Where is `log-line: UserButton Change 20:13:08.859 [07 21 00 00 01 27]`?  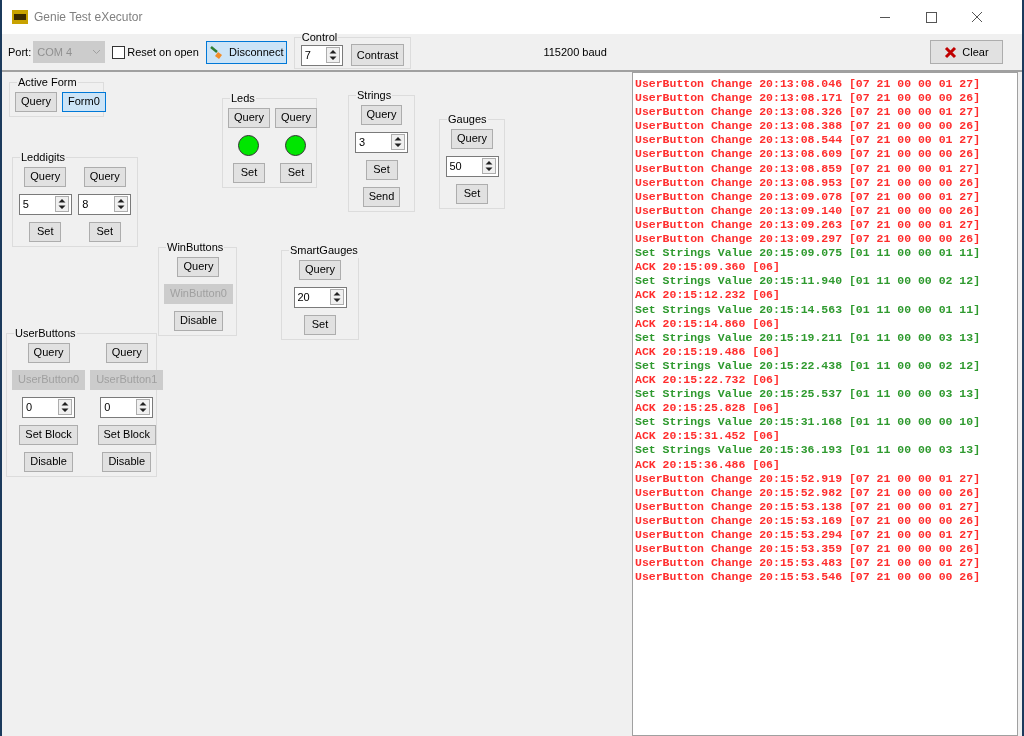 log-line: UserButton Change 20:13:08.859 [07 21 00 00 01 27] is located at coordinates (808, 168).